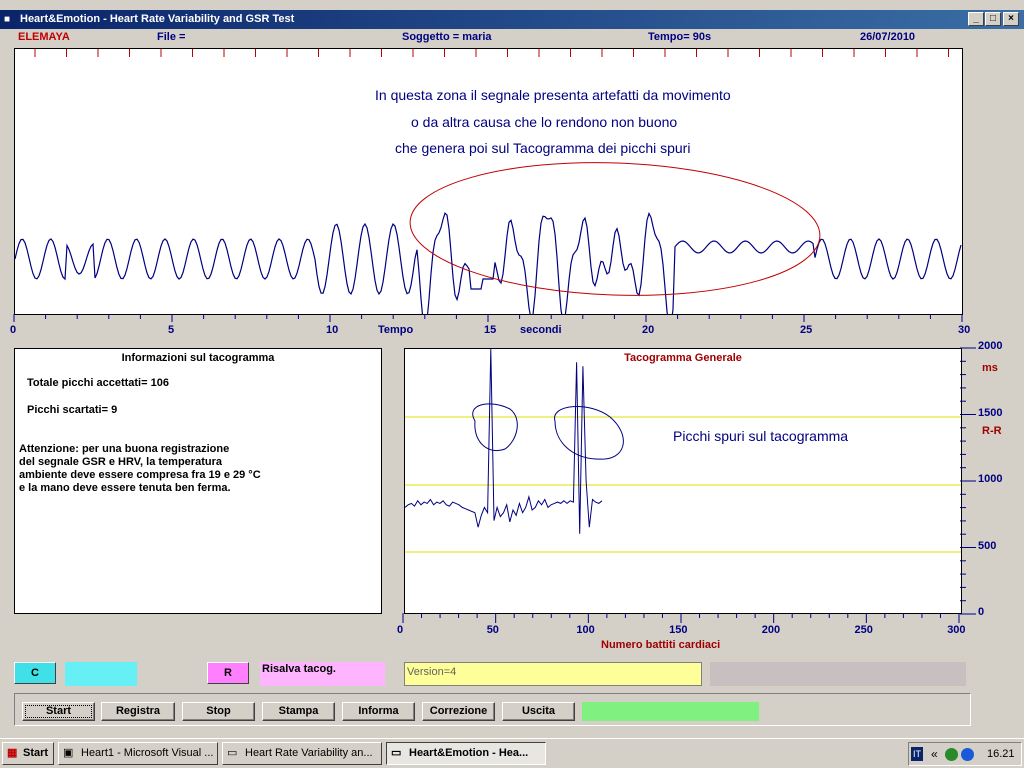 The image size is (1024, 768). Describe the element at coordinates (670, 711) in the screenshot. I see `progress-bar` at that location.